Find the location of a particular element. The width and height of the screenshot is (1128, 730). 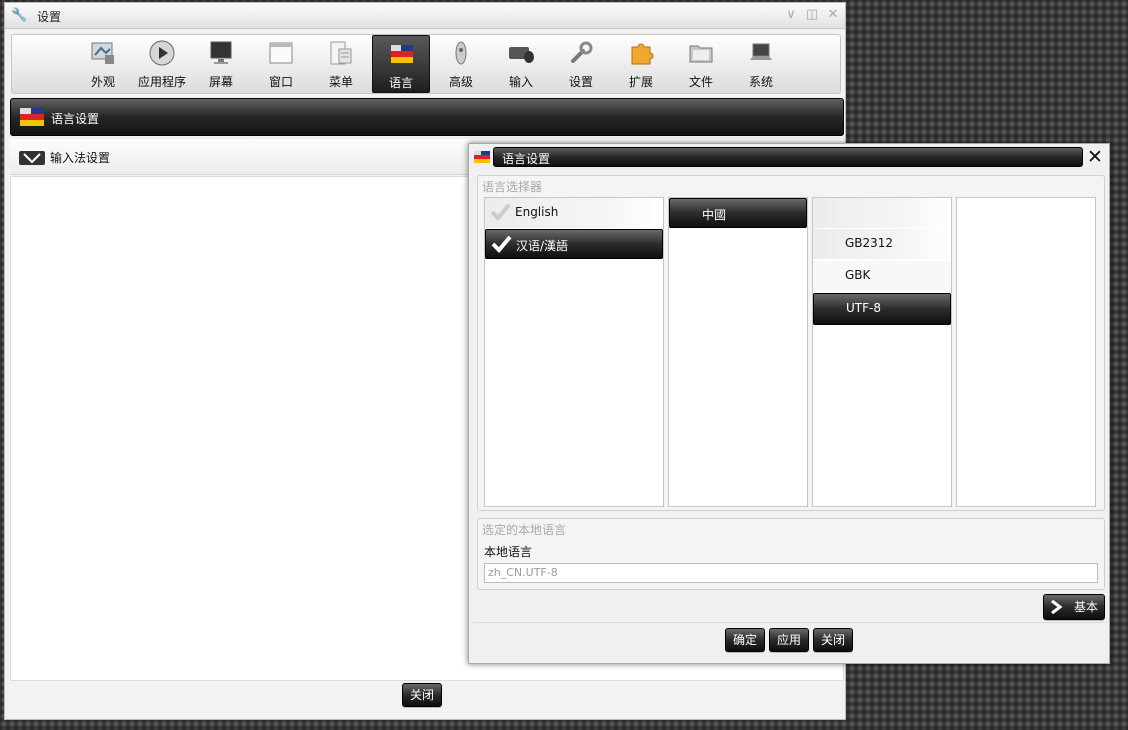

list-item-gbk: GBK is located at coordinates (882, 276).